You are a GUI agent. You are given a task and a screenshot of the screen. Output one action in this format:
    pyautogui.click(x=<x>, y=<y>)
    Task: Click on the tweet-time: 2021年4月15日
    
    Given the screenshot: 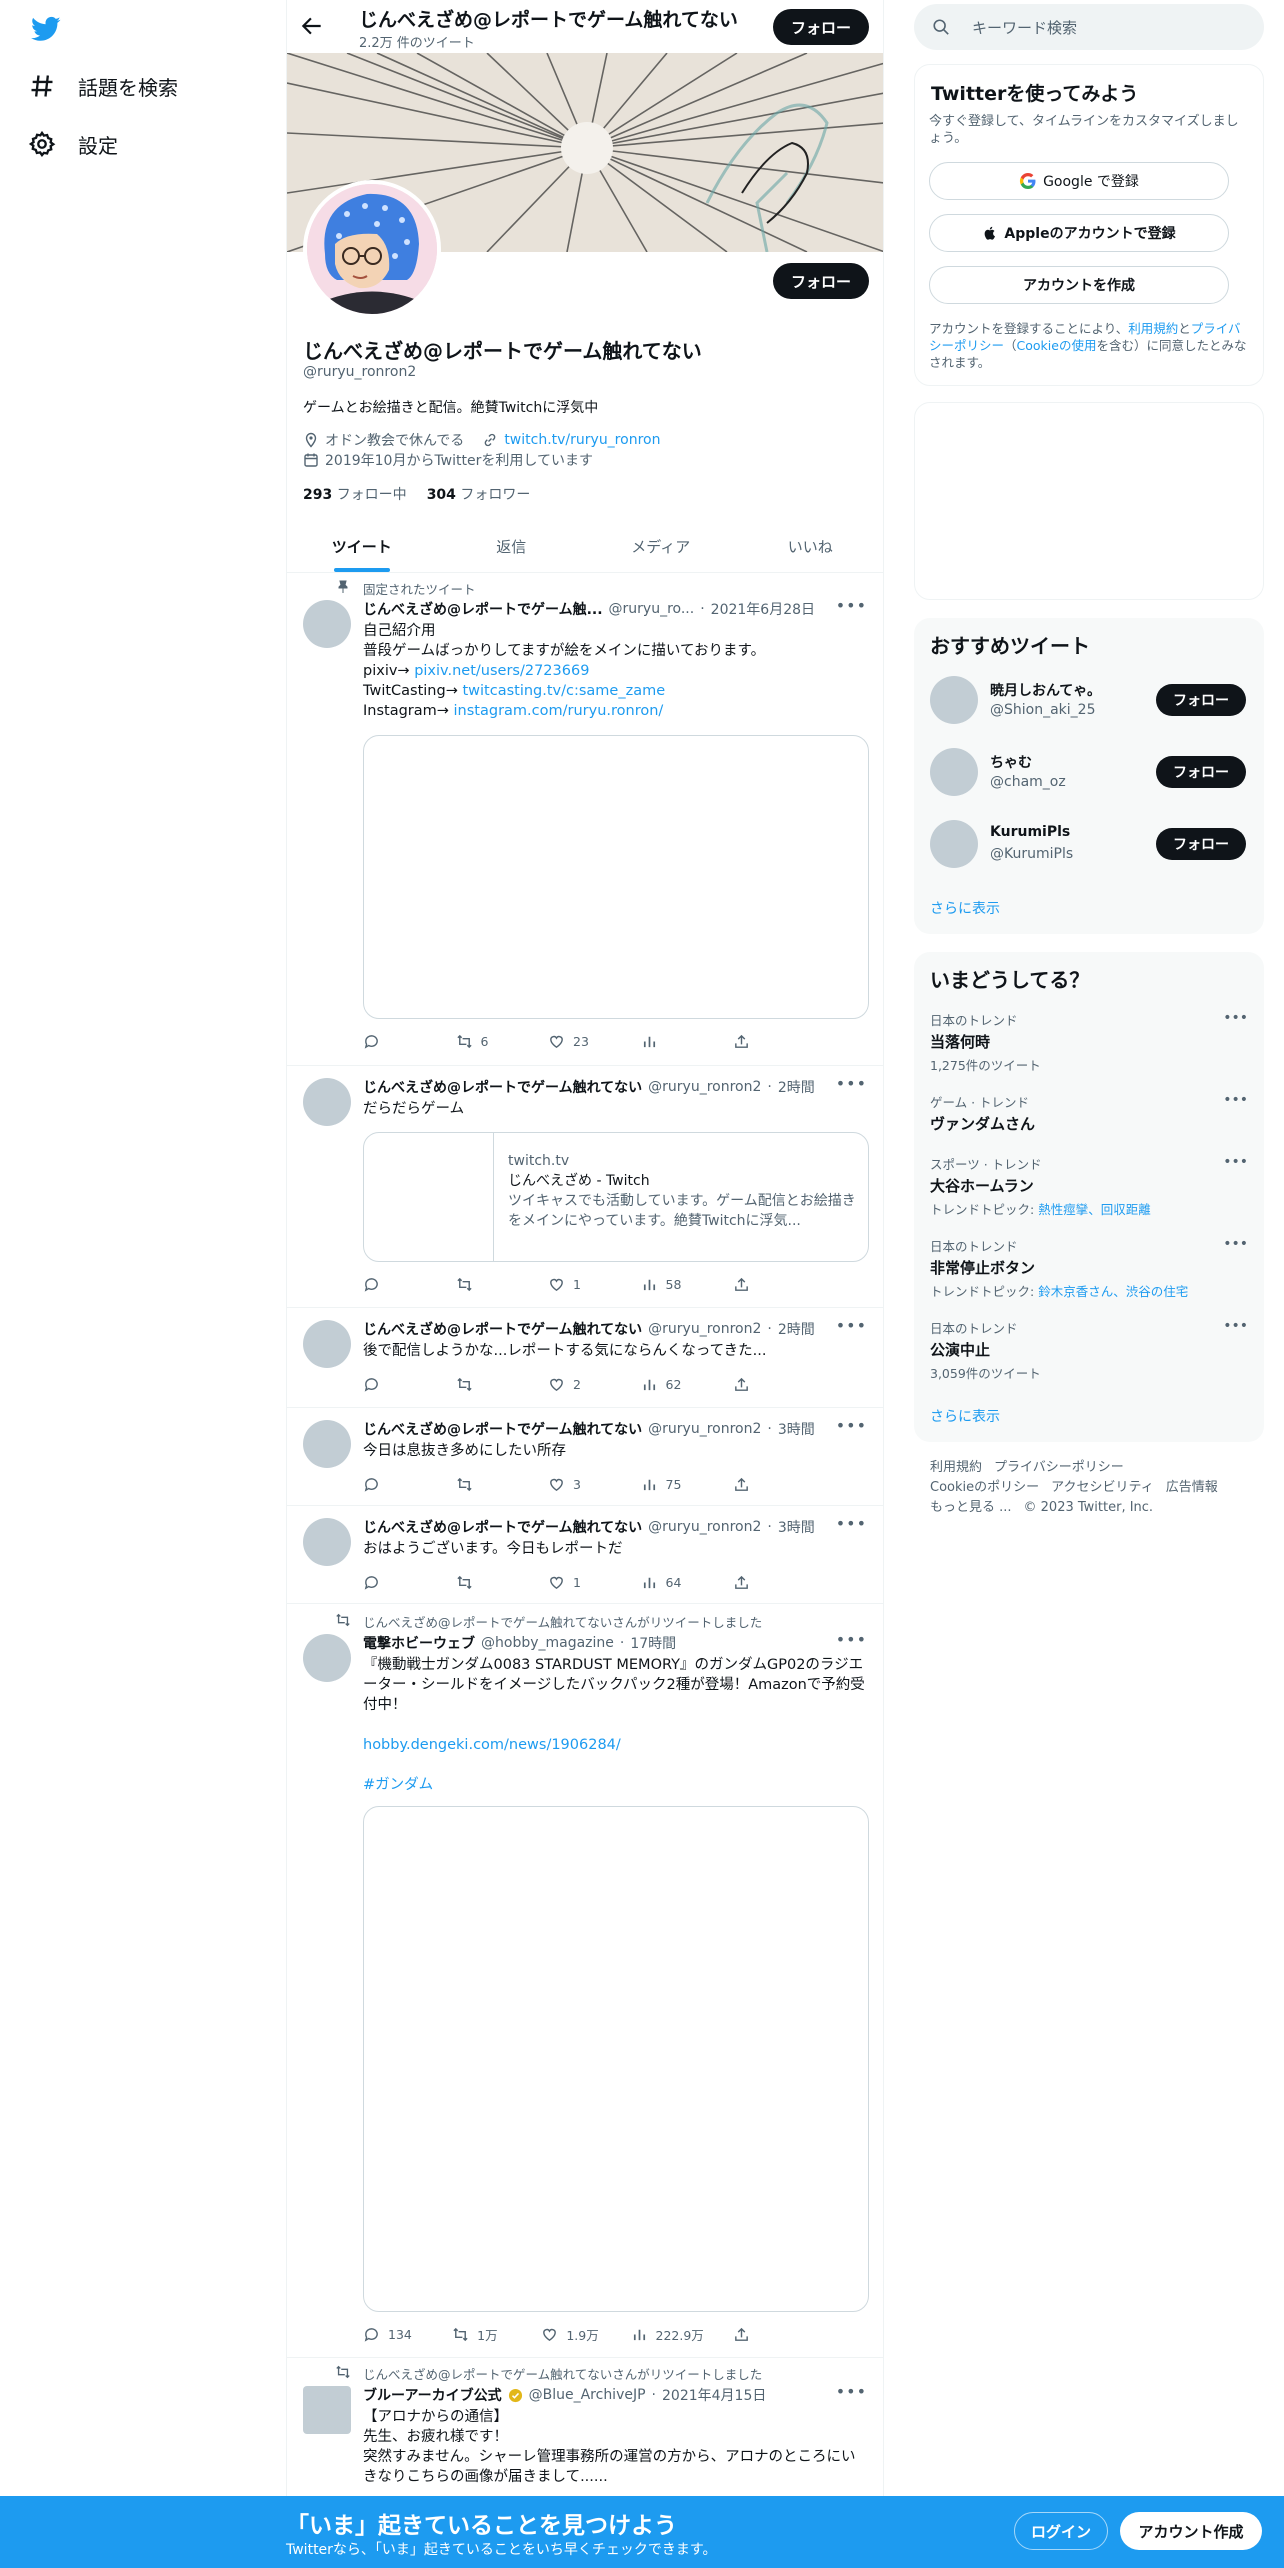 What is the action you would take?
    pyautogui.click(x=714, y=2395)
    